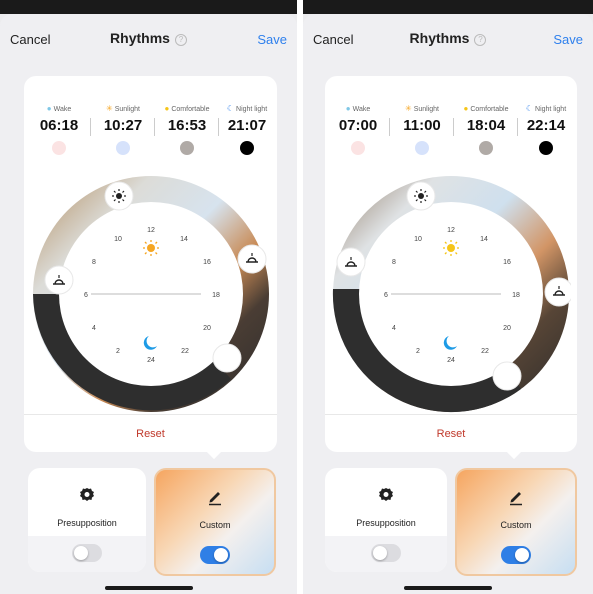 The image size is (593, 594). I want to click on time-value: 16:53, so click(187, 125).